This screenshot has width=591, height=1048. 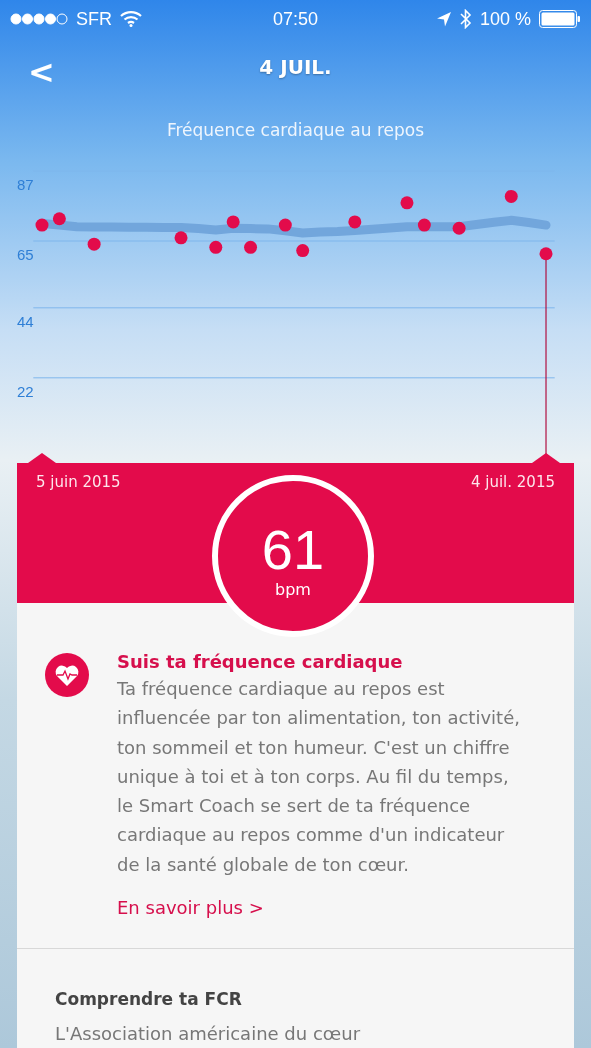 What do you see at coordinates (25, 254) in the screenshot?
I see `axis-tick-label: 65` at bounding box center [25, 254].